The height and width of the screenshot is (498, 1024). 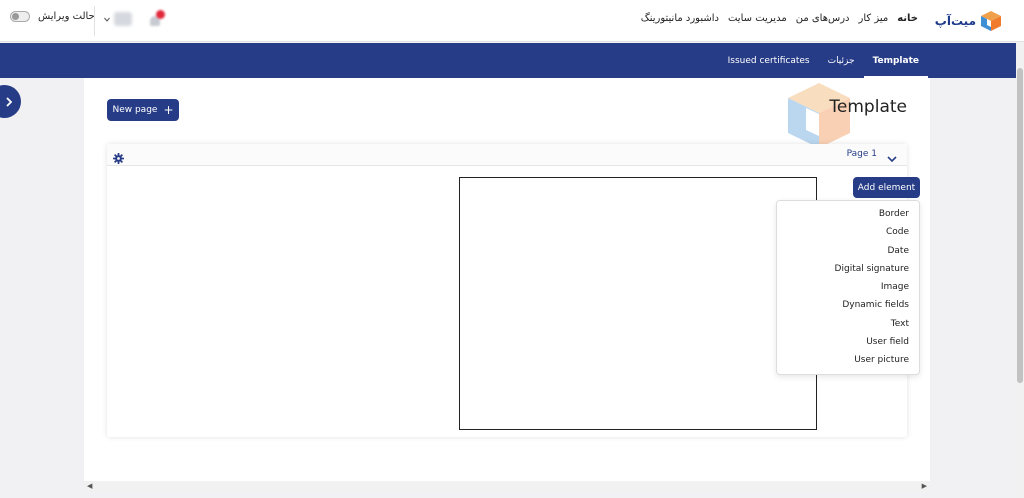 What do you see at coordinates (861, 154) in the screenshot?
I see `page-label: Page 1` at bounding box center [861, 154].